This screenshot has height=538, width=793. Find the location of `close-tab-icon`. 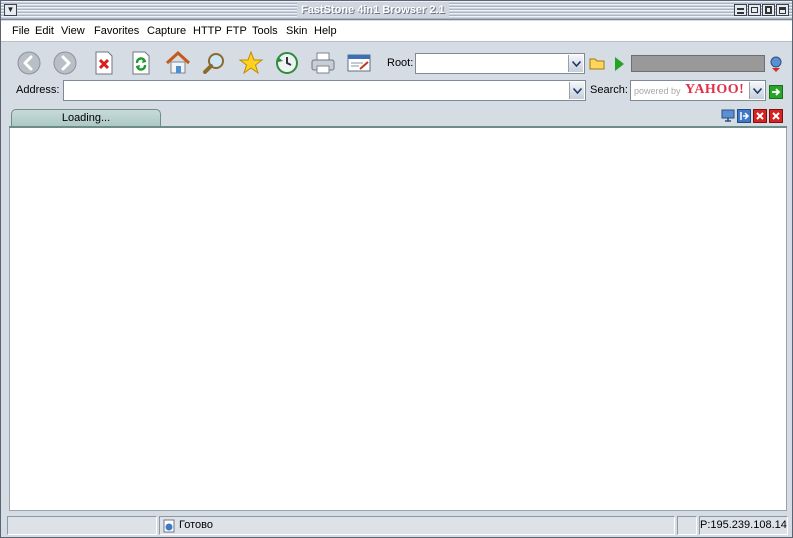

close-tab-icon is located at coordinates (760, 116).